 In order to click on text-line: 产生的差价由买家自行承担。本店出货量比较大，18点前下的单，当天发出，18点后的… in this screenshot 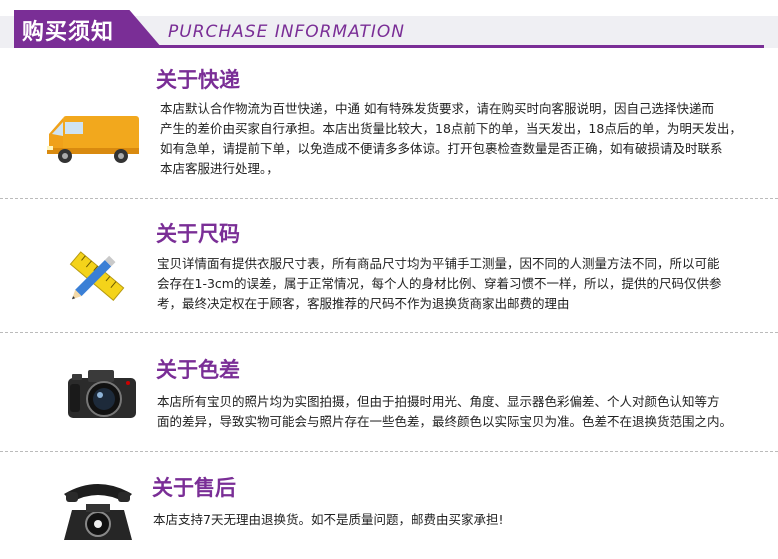, I will do `click(451, 128)`.